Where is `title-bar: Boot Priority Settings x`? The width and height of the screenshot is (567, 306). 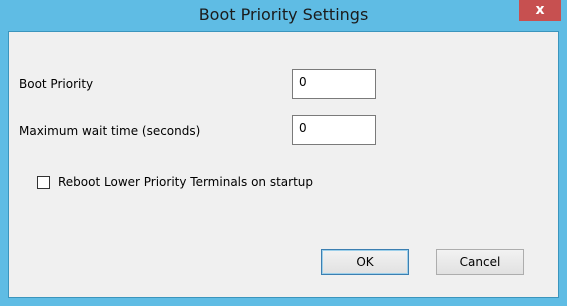
title-bar: Boot Priority Settings x is located at coordinates (283, 15).